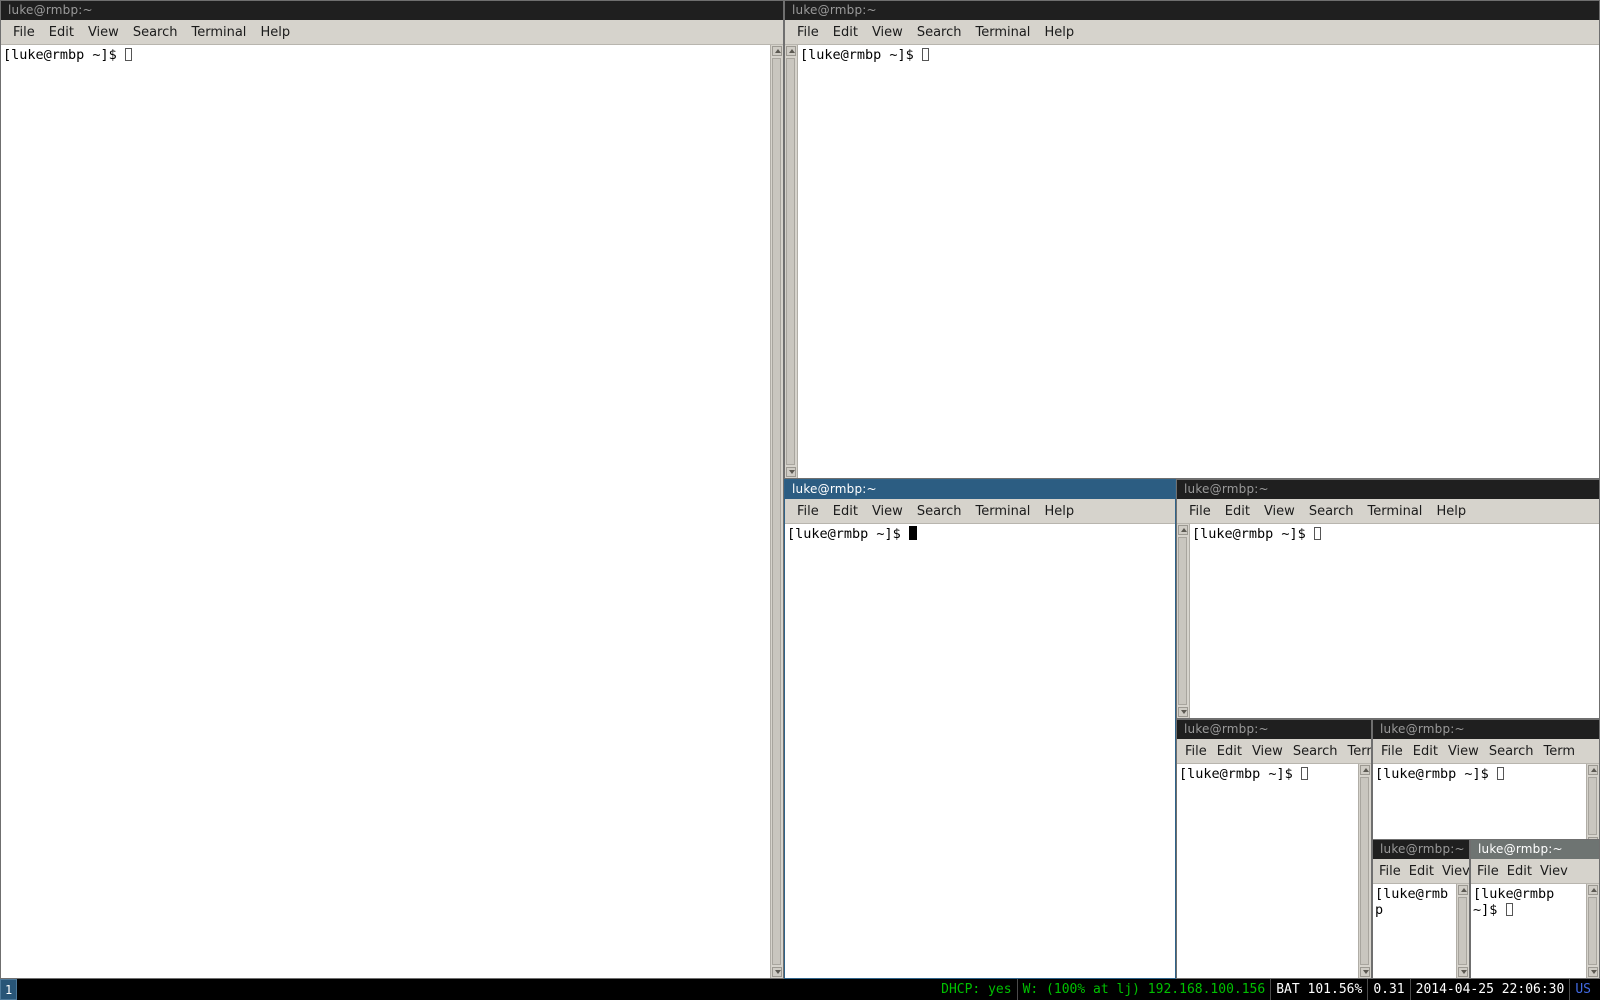 This screenshot has height=1000, width=1600. What do you see at coordinates (1421, 931) in the screenshot?
I see `terminal-body: [luke@rmbp` at bounding box center [1421, 931].